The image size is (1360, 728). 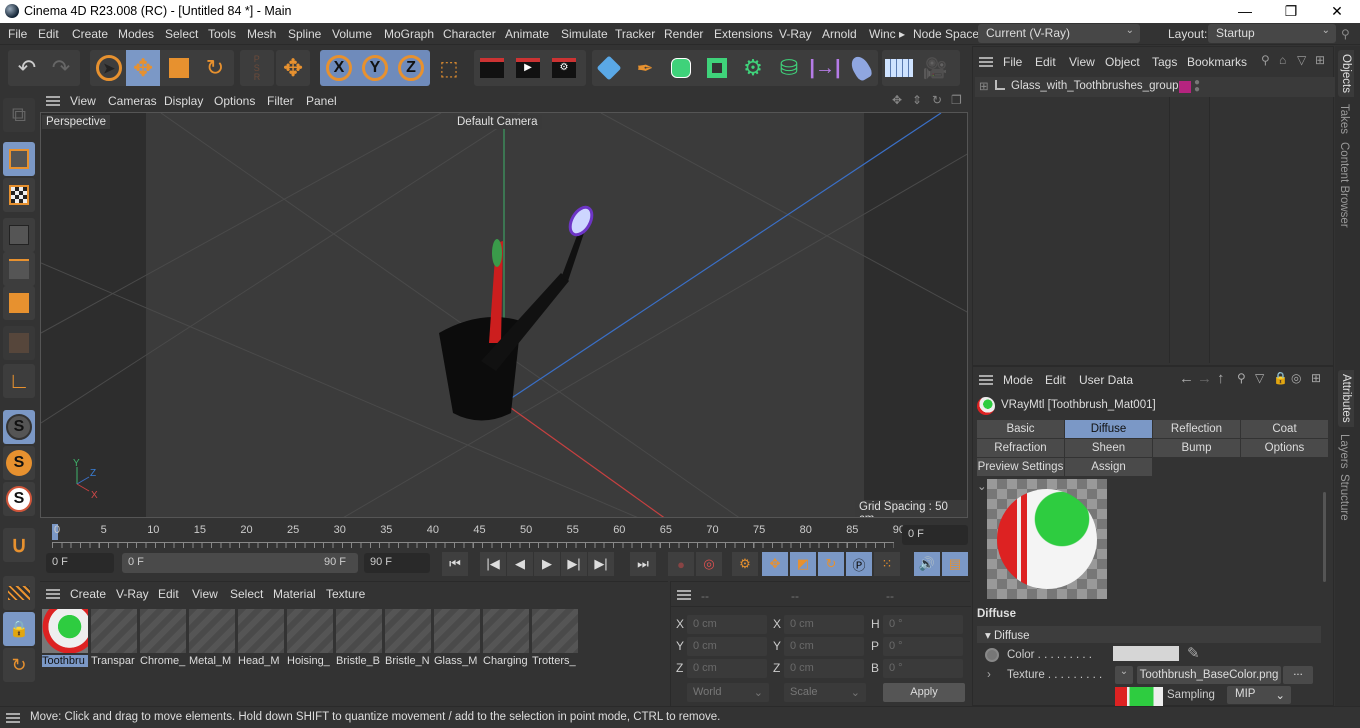 I want to click on object-name: Glass_with_Toothbrushes_group, so click(x=1095, y=86).